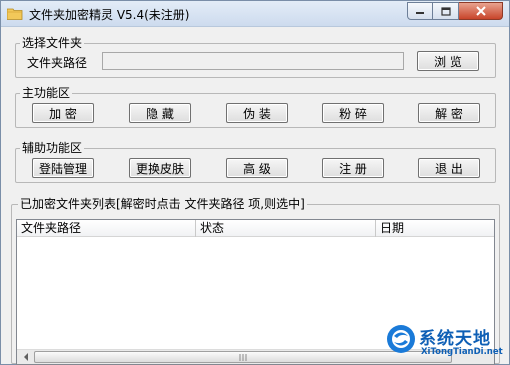 The width and height of the screenshot is (510, 365). I want to click on browse-button: 浏 览, so click(448, 61).